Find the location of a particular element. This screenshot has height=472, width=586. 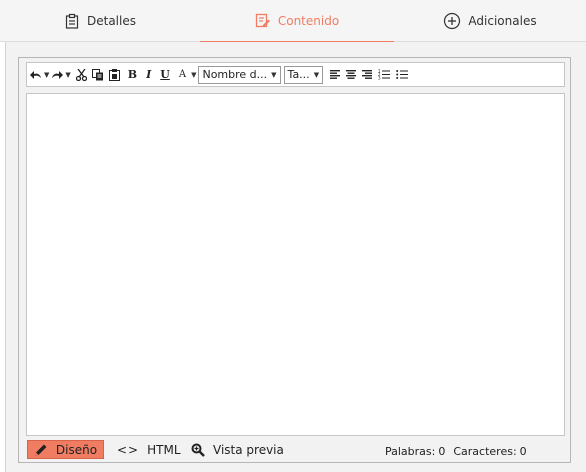

align-right-icon is located at coordinates (367, 74).